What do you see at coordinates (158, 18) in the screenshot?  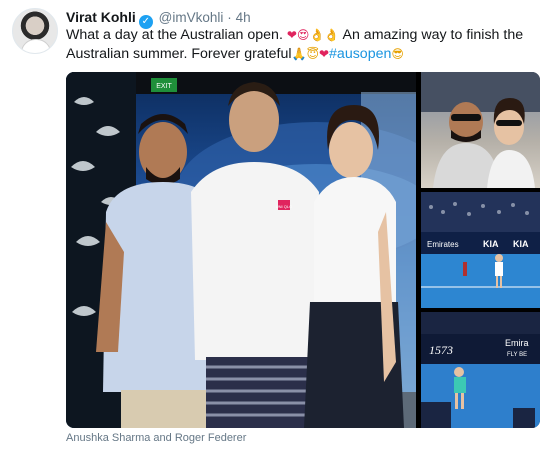 I see `tweet-header: Virat Kohli ✓ @imVkohli · 4h` at bounding box center [158, 18].